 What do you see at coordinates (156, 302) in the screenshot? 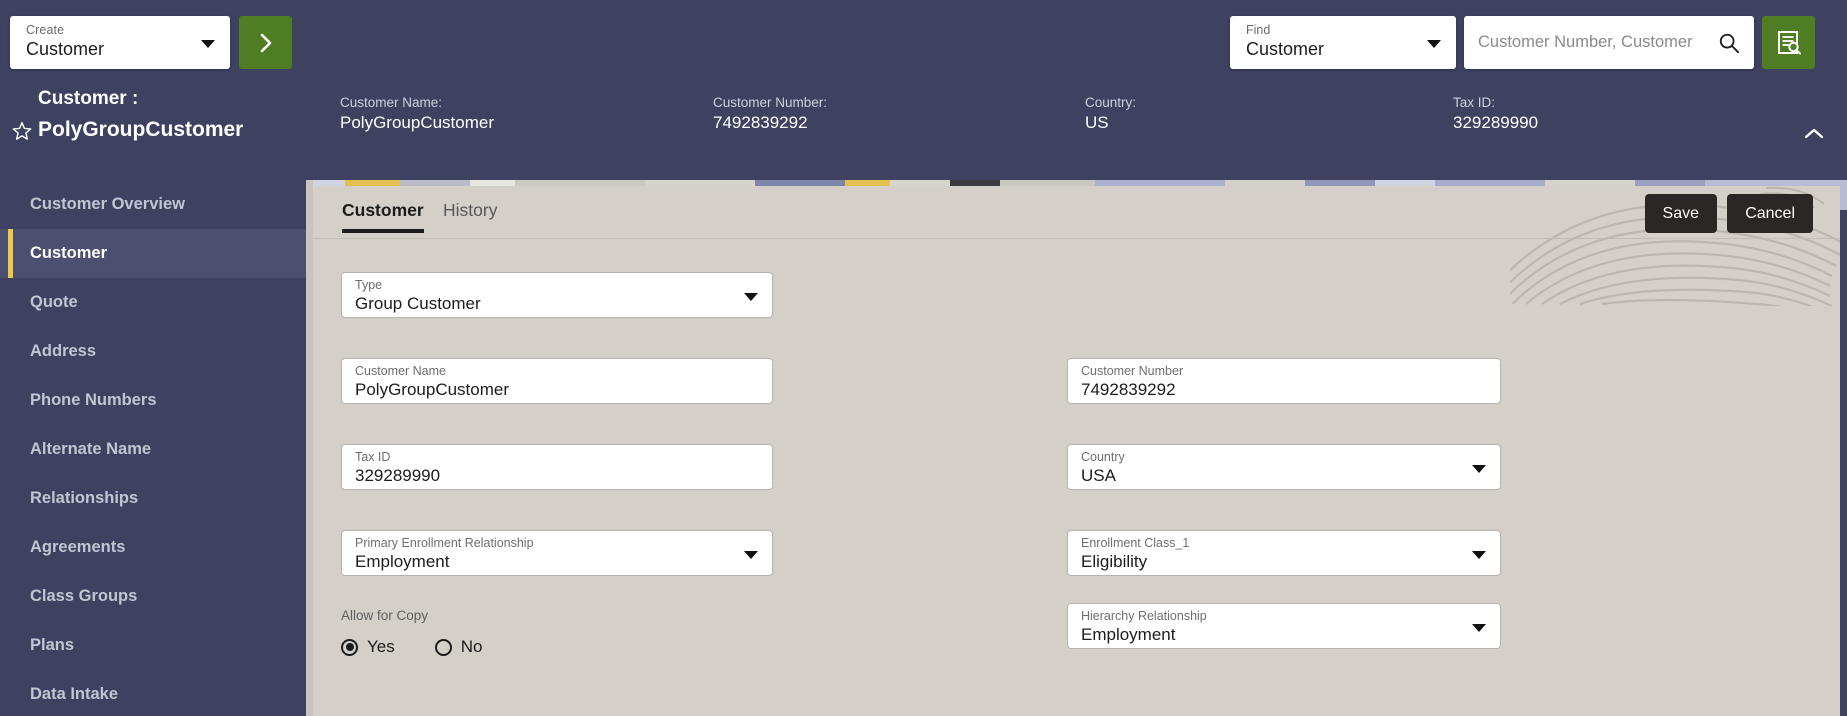
I see `sidebar-item-quote: Quote` at bounding box center [156, 302].